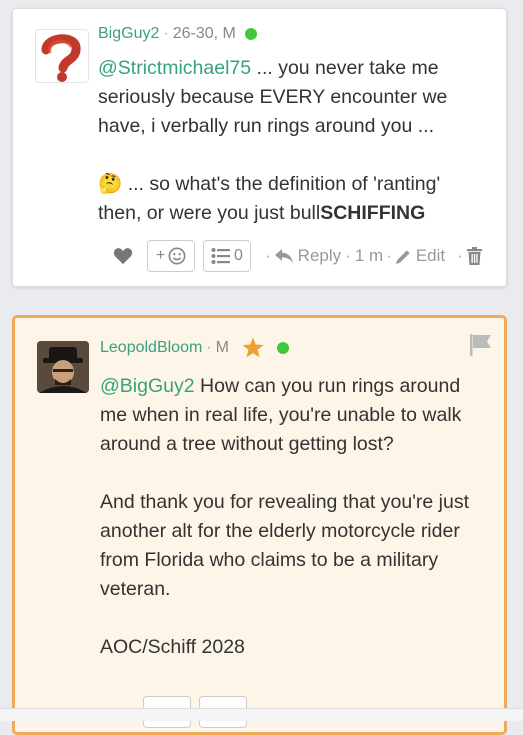  I want to click on post-paragraph: AOC/Schiff 2028, so click(172, 647).